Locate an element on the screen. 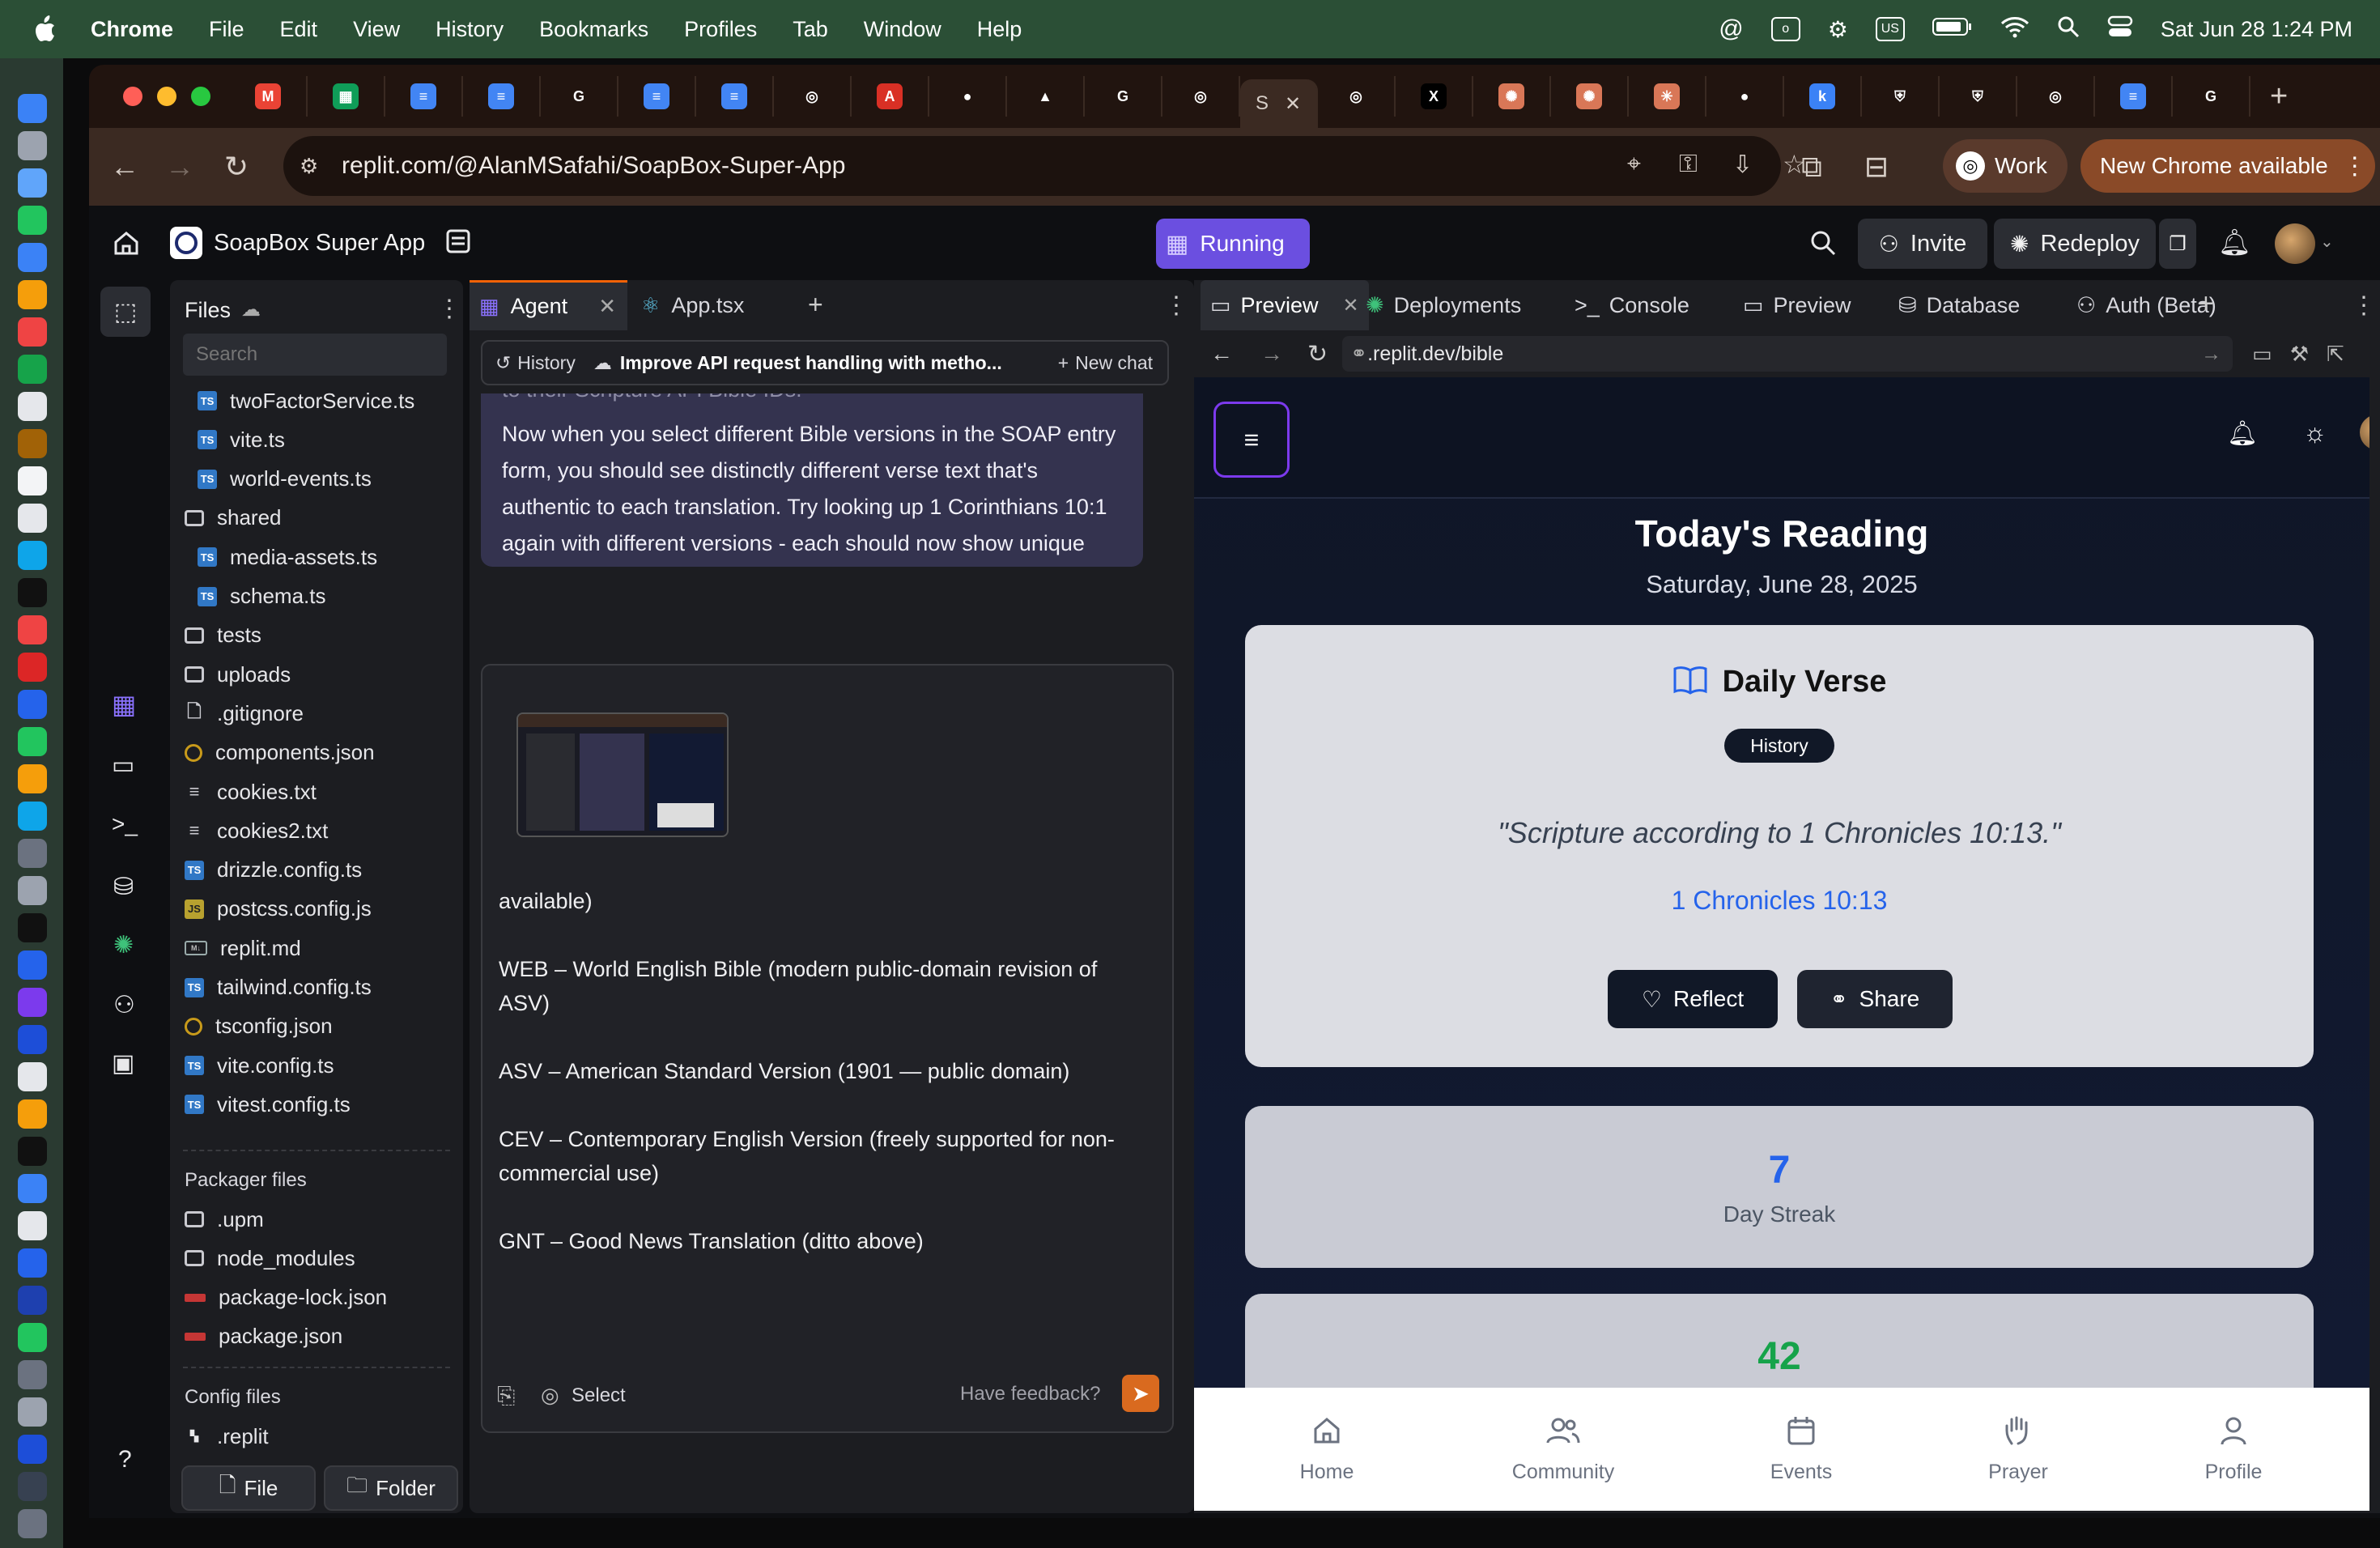 Image resolution: width=2380 pixels, height=1548 pixels. nav-profile: Profile is located at coordinates (2233, 1450).